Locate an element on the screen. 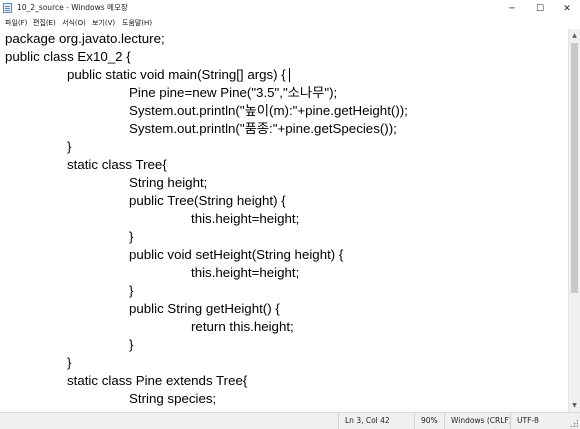 The width and height of the screenshot is (580, 429). vertical-scrollbar: ▲ ▼ is located at coordinates (574, 220).